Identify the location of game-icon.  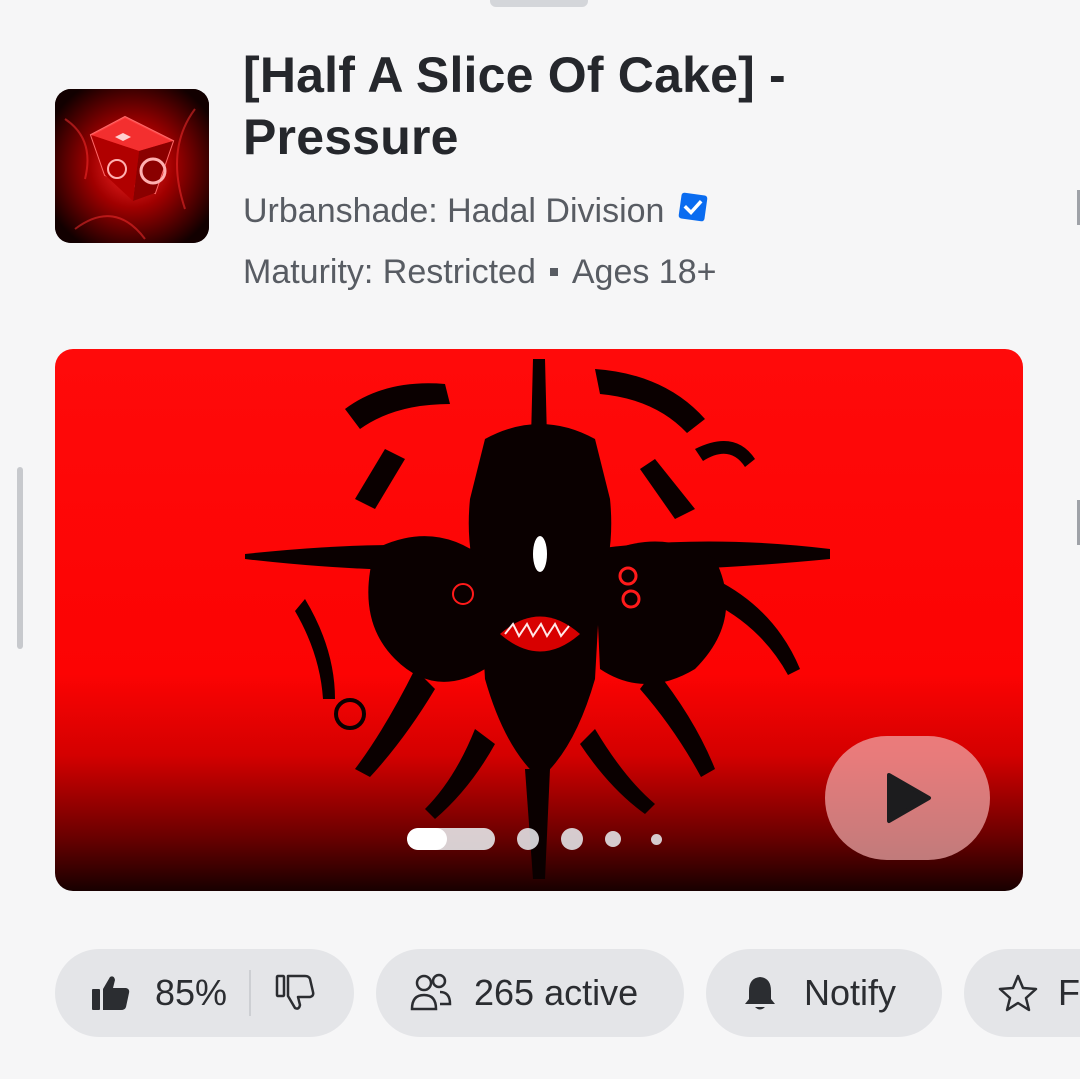
(132, 166).